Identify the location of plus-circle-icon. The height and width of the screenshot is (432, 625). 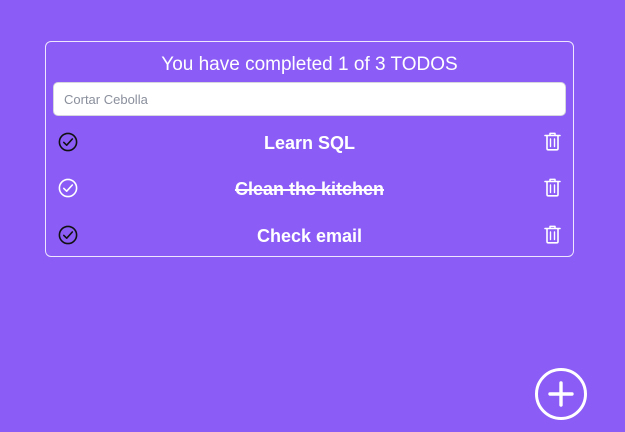
(561, 394).